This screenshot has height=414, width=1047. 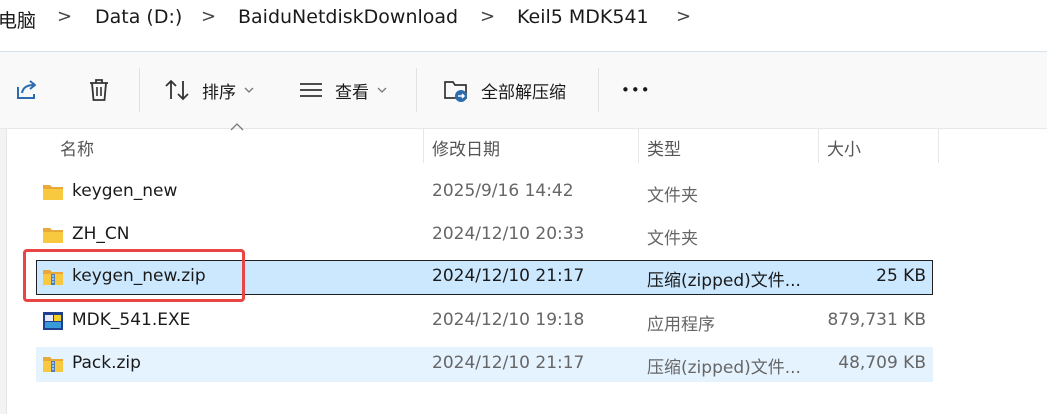 I want to click on delete-button, so click(x=99, y=90).